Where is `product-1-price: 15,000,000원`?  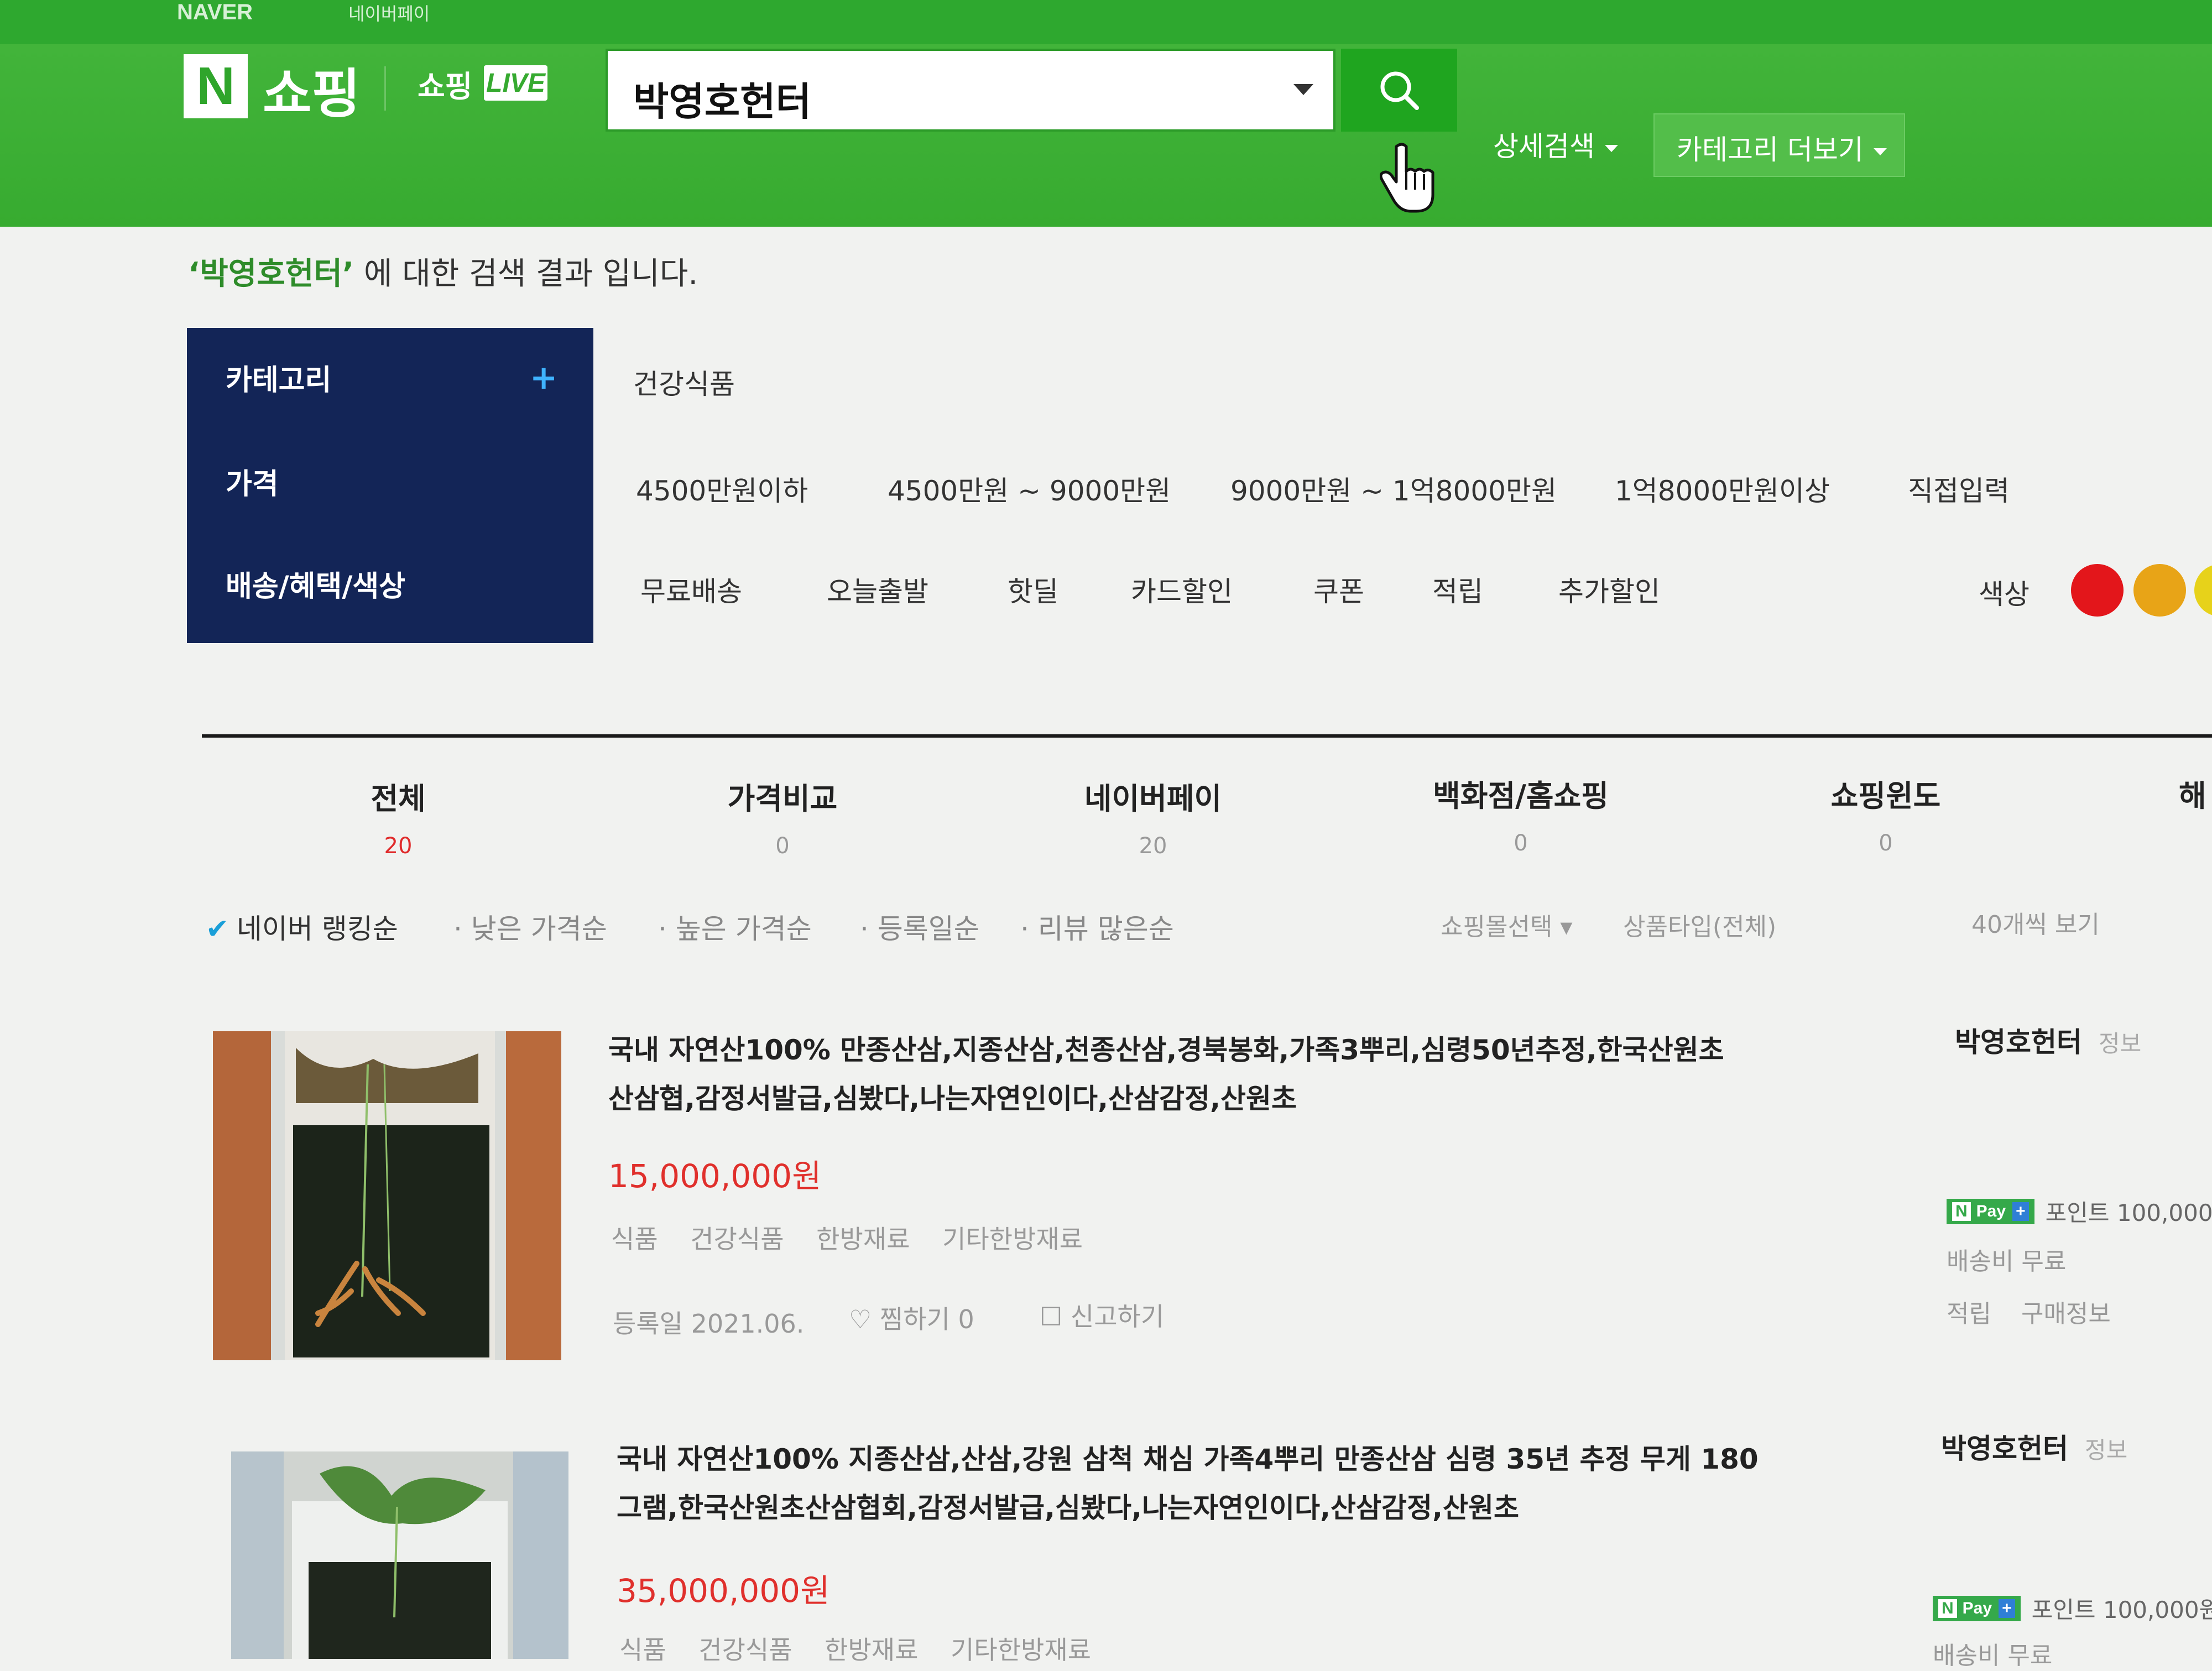 product-1-price: 15,000,000원 is located at coordinates (715, 1176).